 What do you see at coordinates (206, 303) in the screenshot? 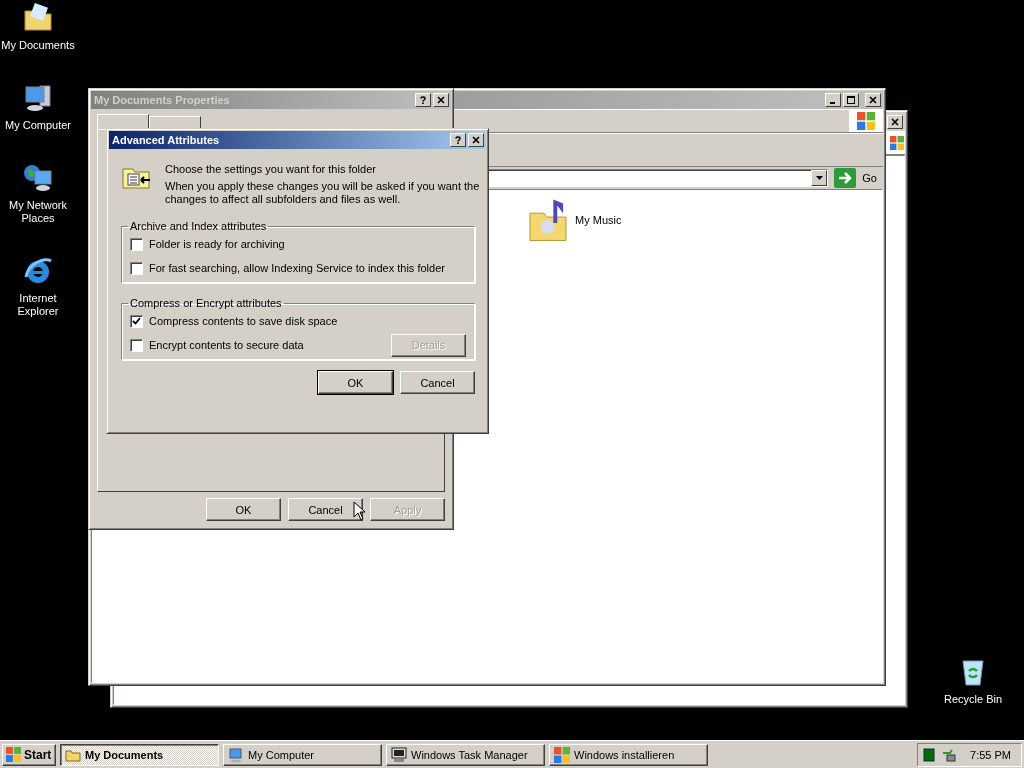
I see `group-title: Compress or Encrypt attributes` at bounding box center [206, 303].